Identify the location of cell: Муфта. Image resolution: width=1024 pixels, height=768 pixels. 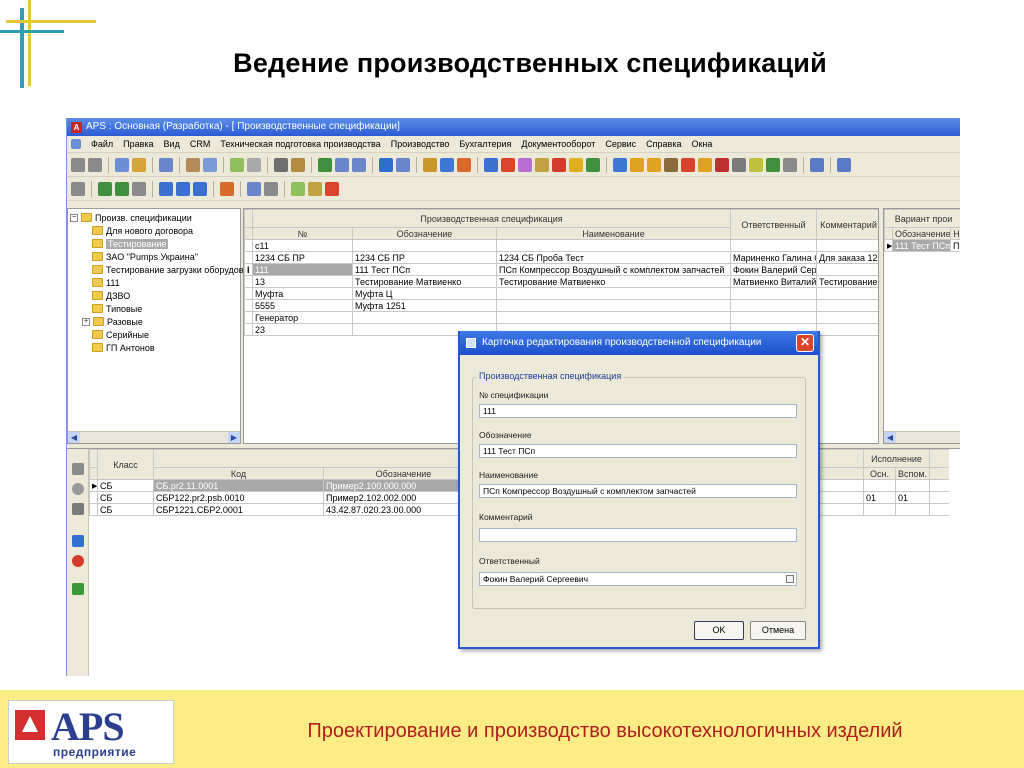
(302, 293).